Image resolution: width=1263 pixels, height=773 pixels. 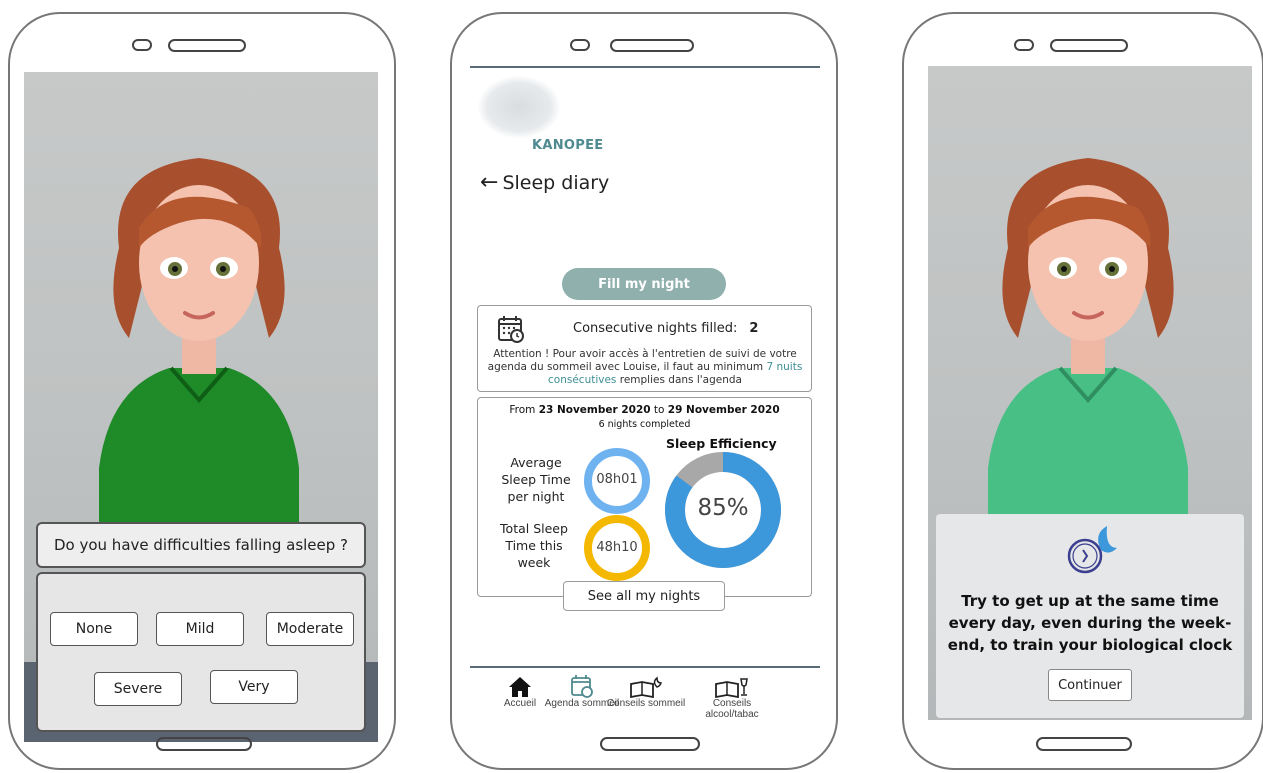 I want to click on back-arrow-icon: ←, so click(x=489, y=183).